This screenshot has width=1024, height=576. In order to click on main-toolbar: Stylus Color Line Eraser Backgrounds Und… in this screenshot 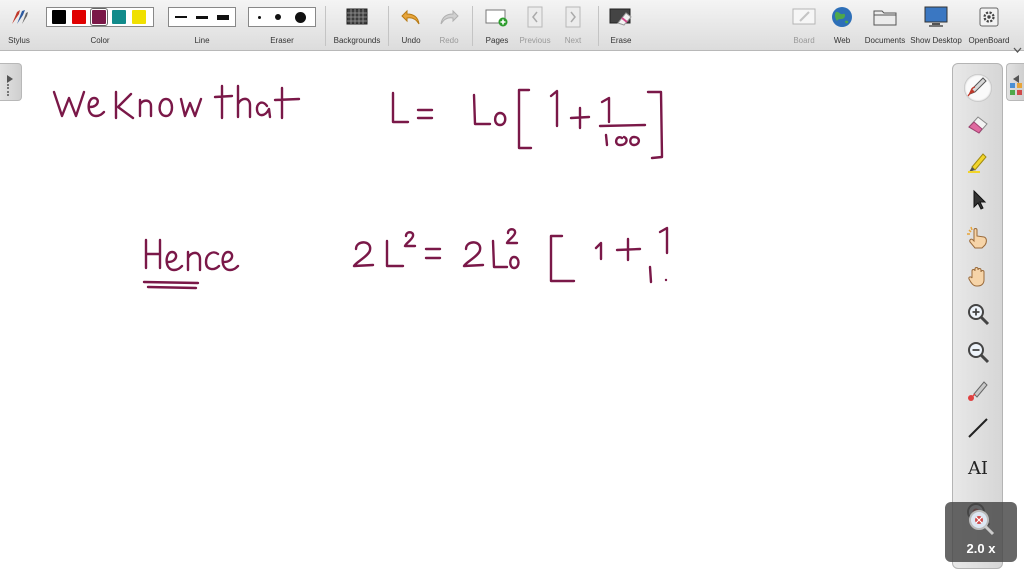, I will do `click(512, 26)`.